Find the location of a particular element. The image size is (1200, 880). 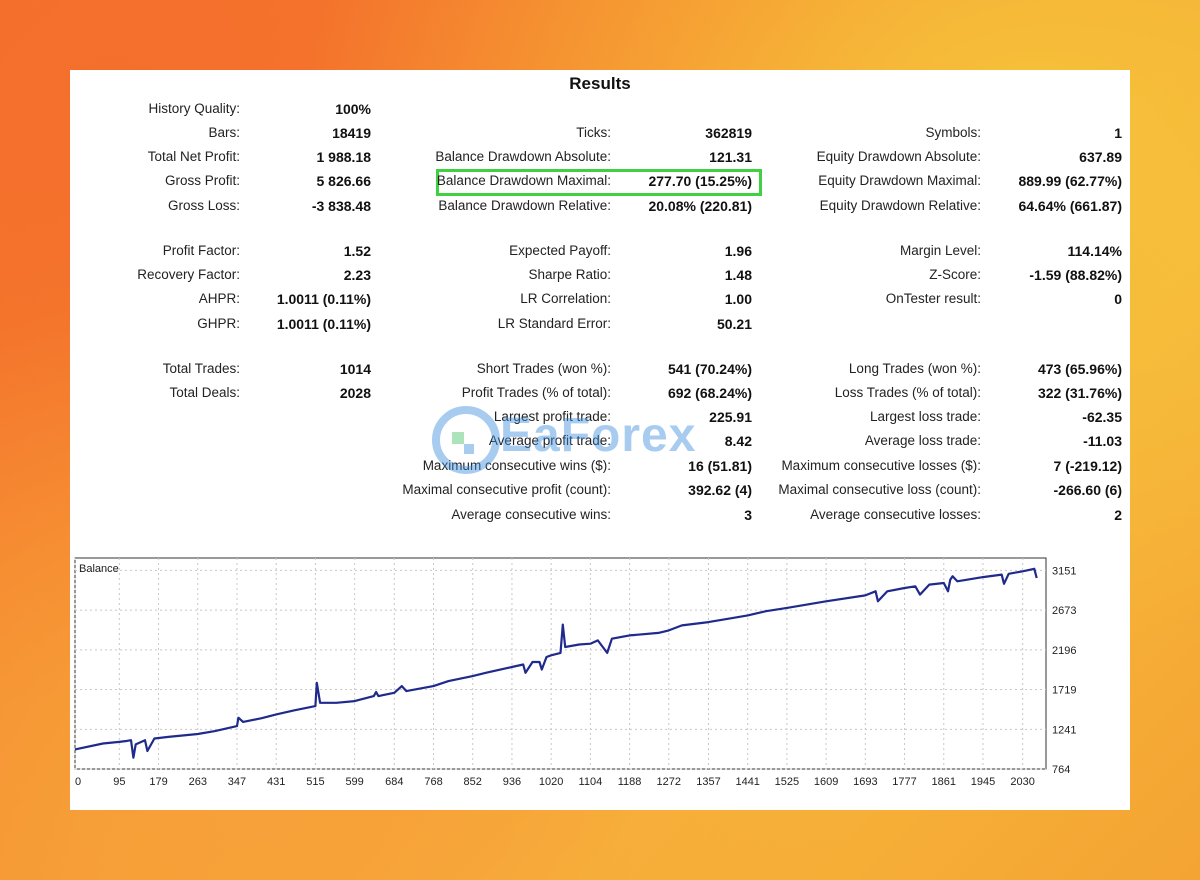

chart-y-tick-5: 3151 is located at coordinates (1064, 571).